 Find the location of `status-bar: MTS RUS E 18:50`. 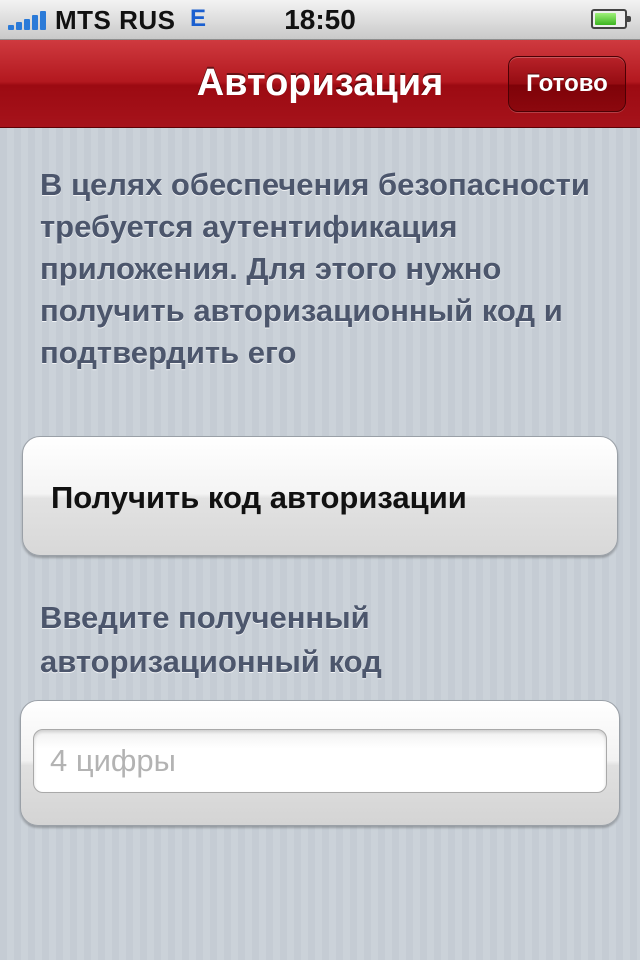

status-bar: MTS RUS E 18:50 is located at coordinates (320, 20).